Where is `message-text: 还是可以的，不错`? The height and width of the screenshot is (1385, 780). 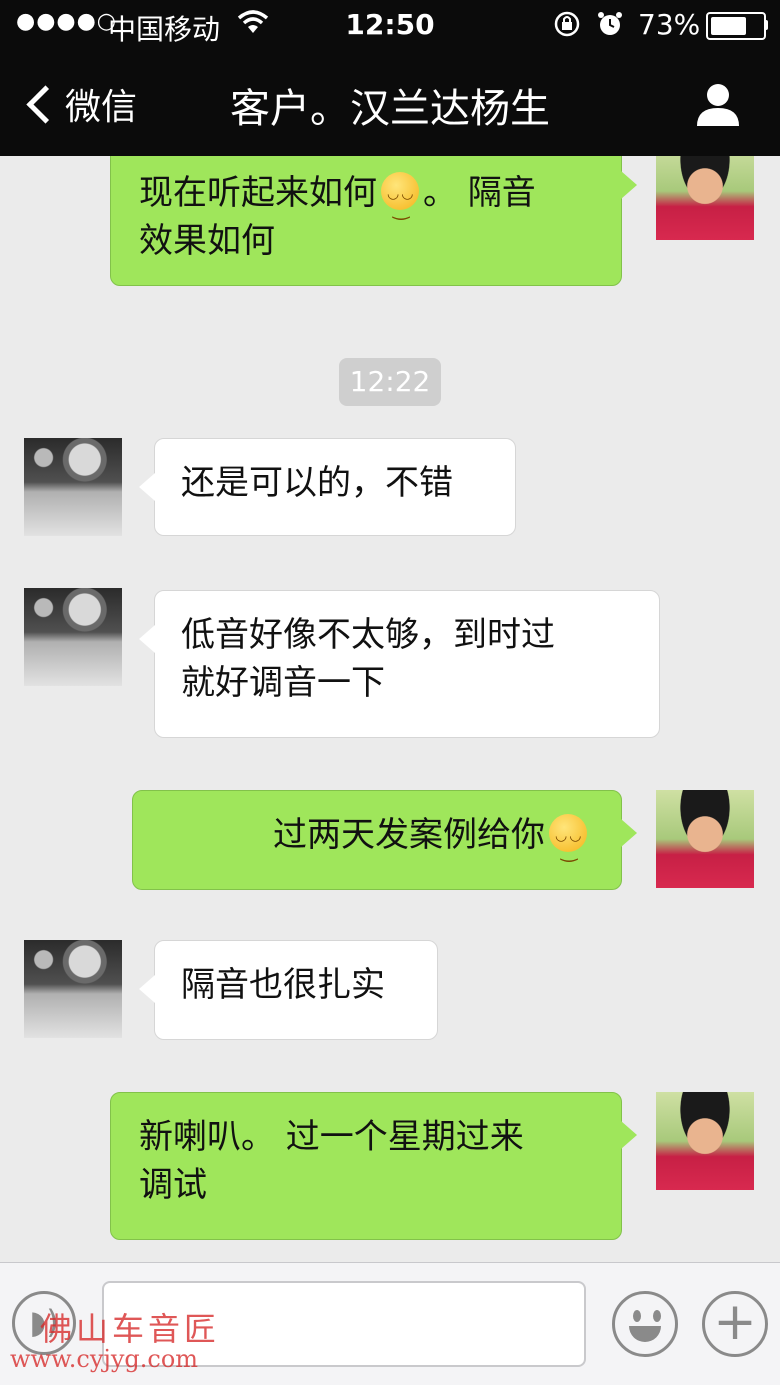
message-text: 还是可以的，不错 is located at coordinates (317, 483).